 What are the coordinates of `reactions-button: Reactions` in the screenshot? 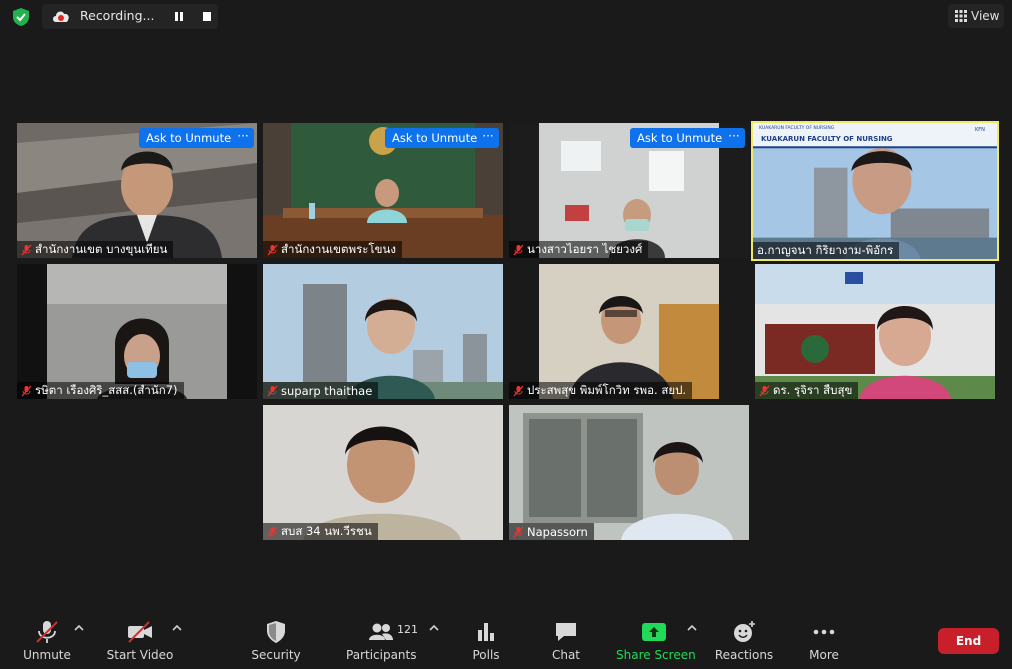 It's located at (744, 640).